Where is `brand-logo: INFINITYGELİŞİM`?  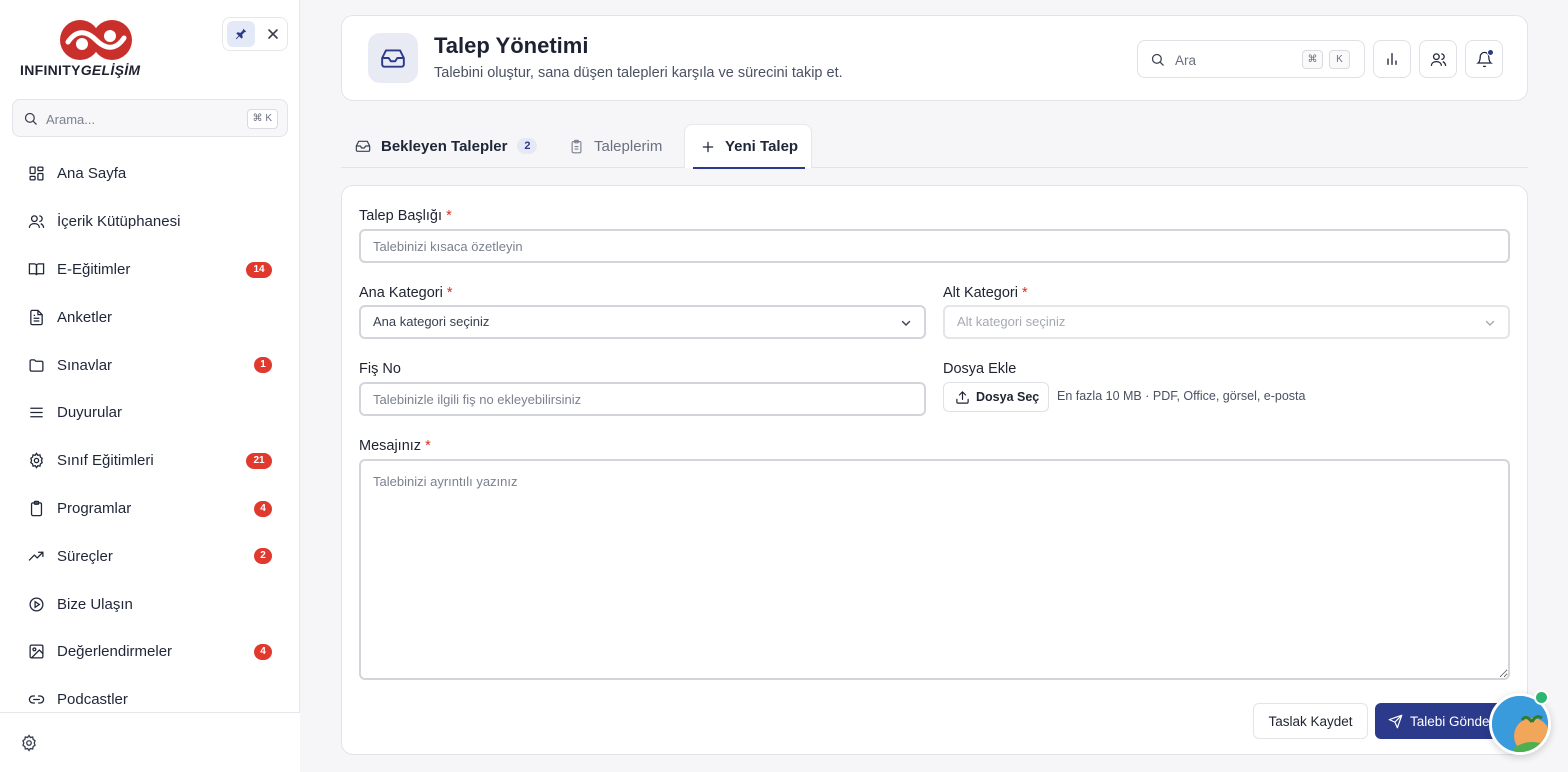 brand-logo: INFINITYGELİŞİM is located at coordinates (85, 50).